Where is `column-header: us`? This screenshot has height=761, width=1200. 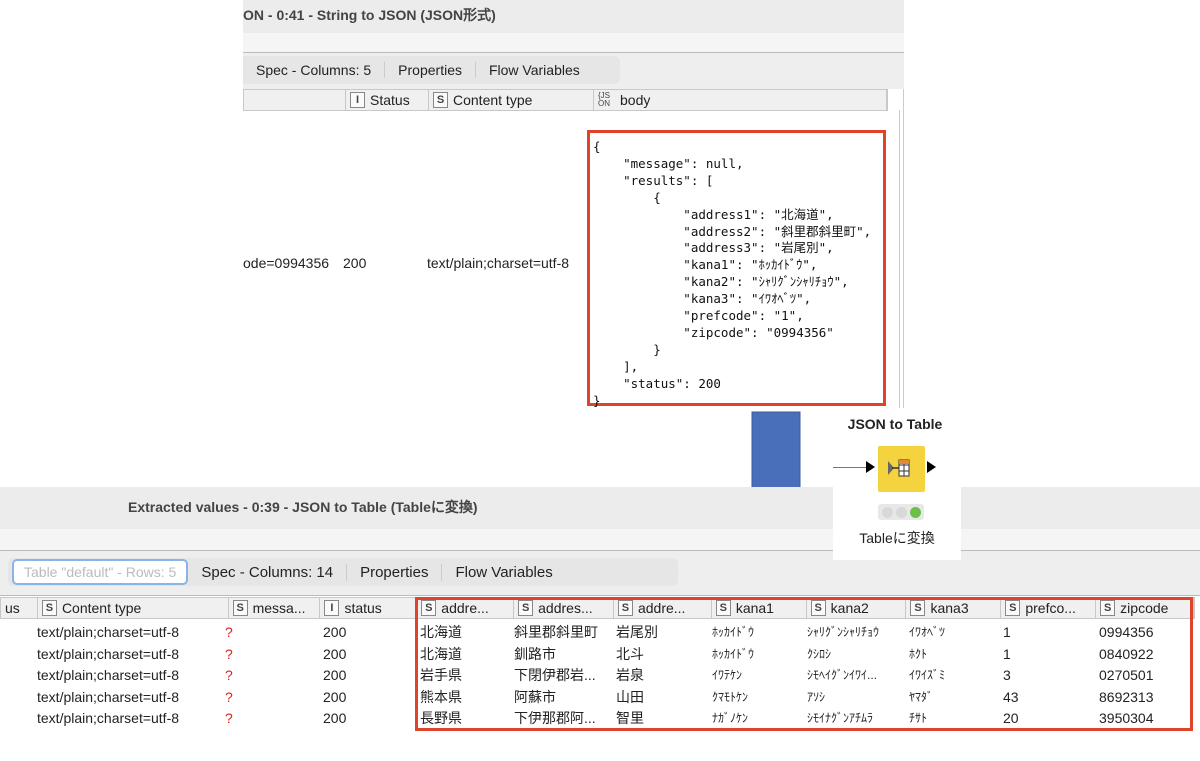
column-header: us is located at coordinates (19, 608).